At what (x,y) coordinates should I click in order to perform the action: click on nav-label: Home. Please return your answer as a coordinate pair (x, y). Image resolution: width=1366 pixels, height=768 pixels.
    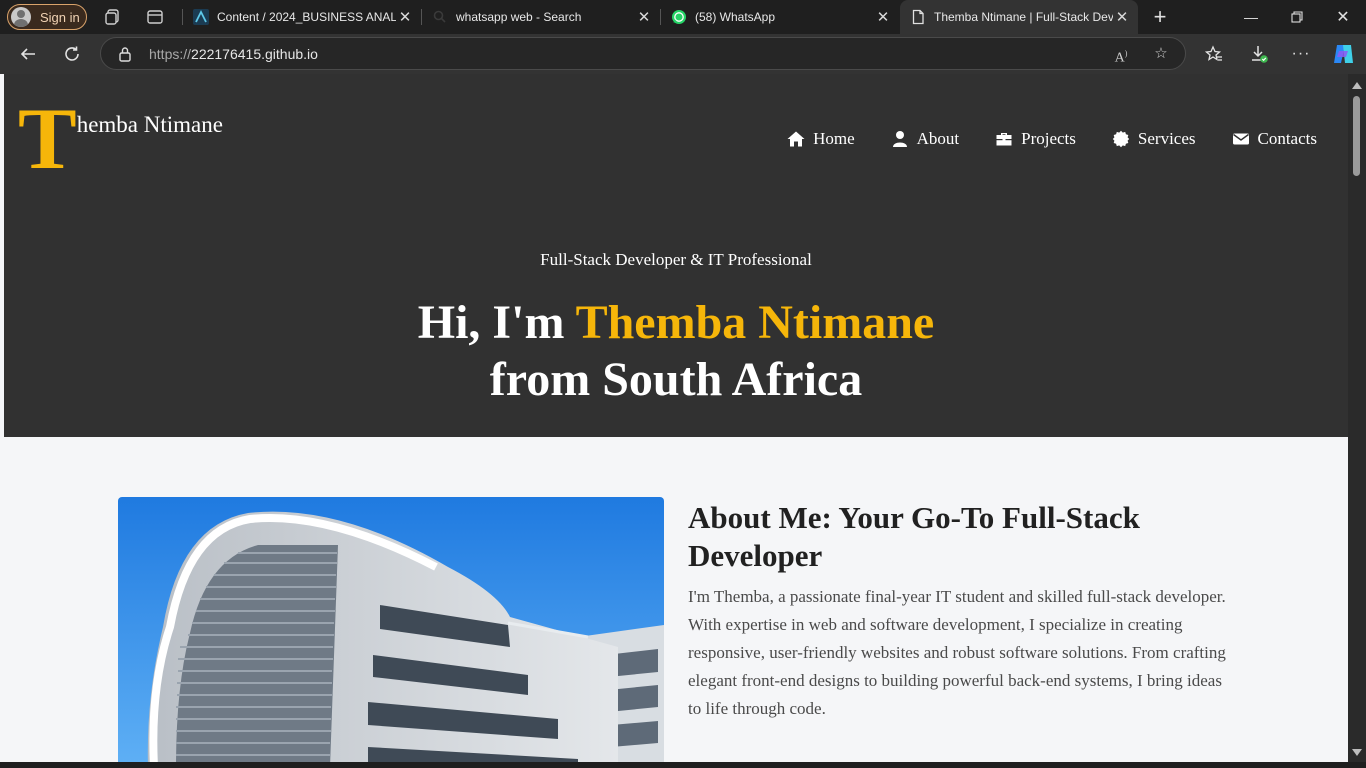
    Looking at the image, I should click on (834, 138).